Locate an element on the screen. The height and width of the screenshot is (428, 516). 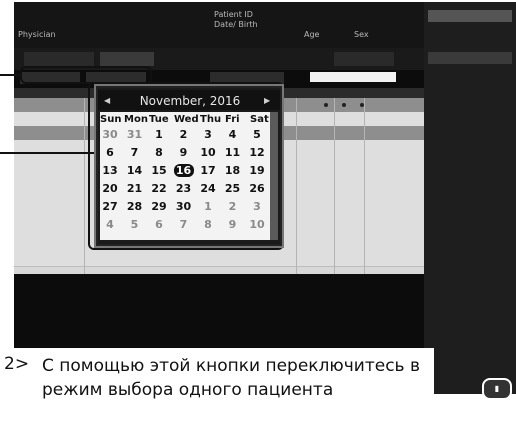
right-panel-button is located at coordinates (470, 16).